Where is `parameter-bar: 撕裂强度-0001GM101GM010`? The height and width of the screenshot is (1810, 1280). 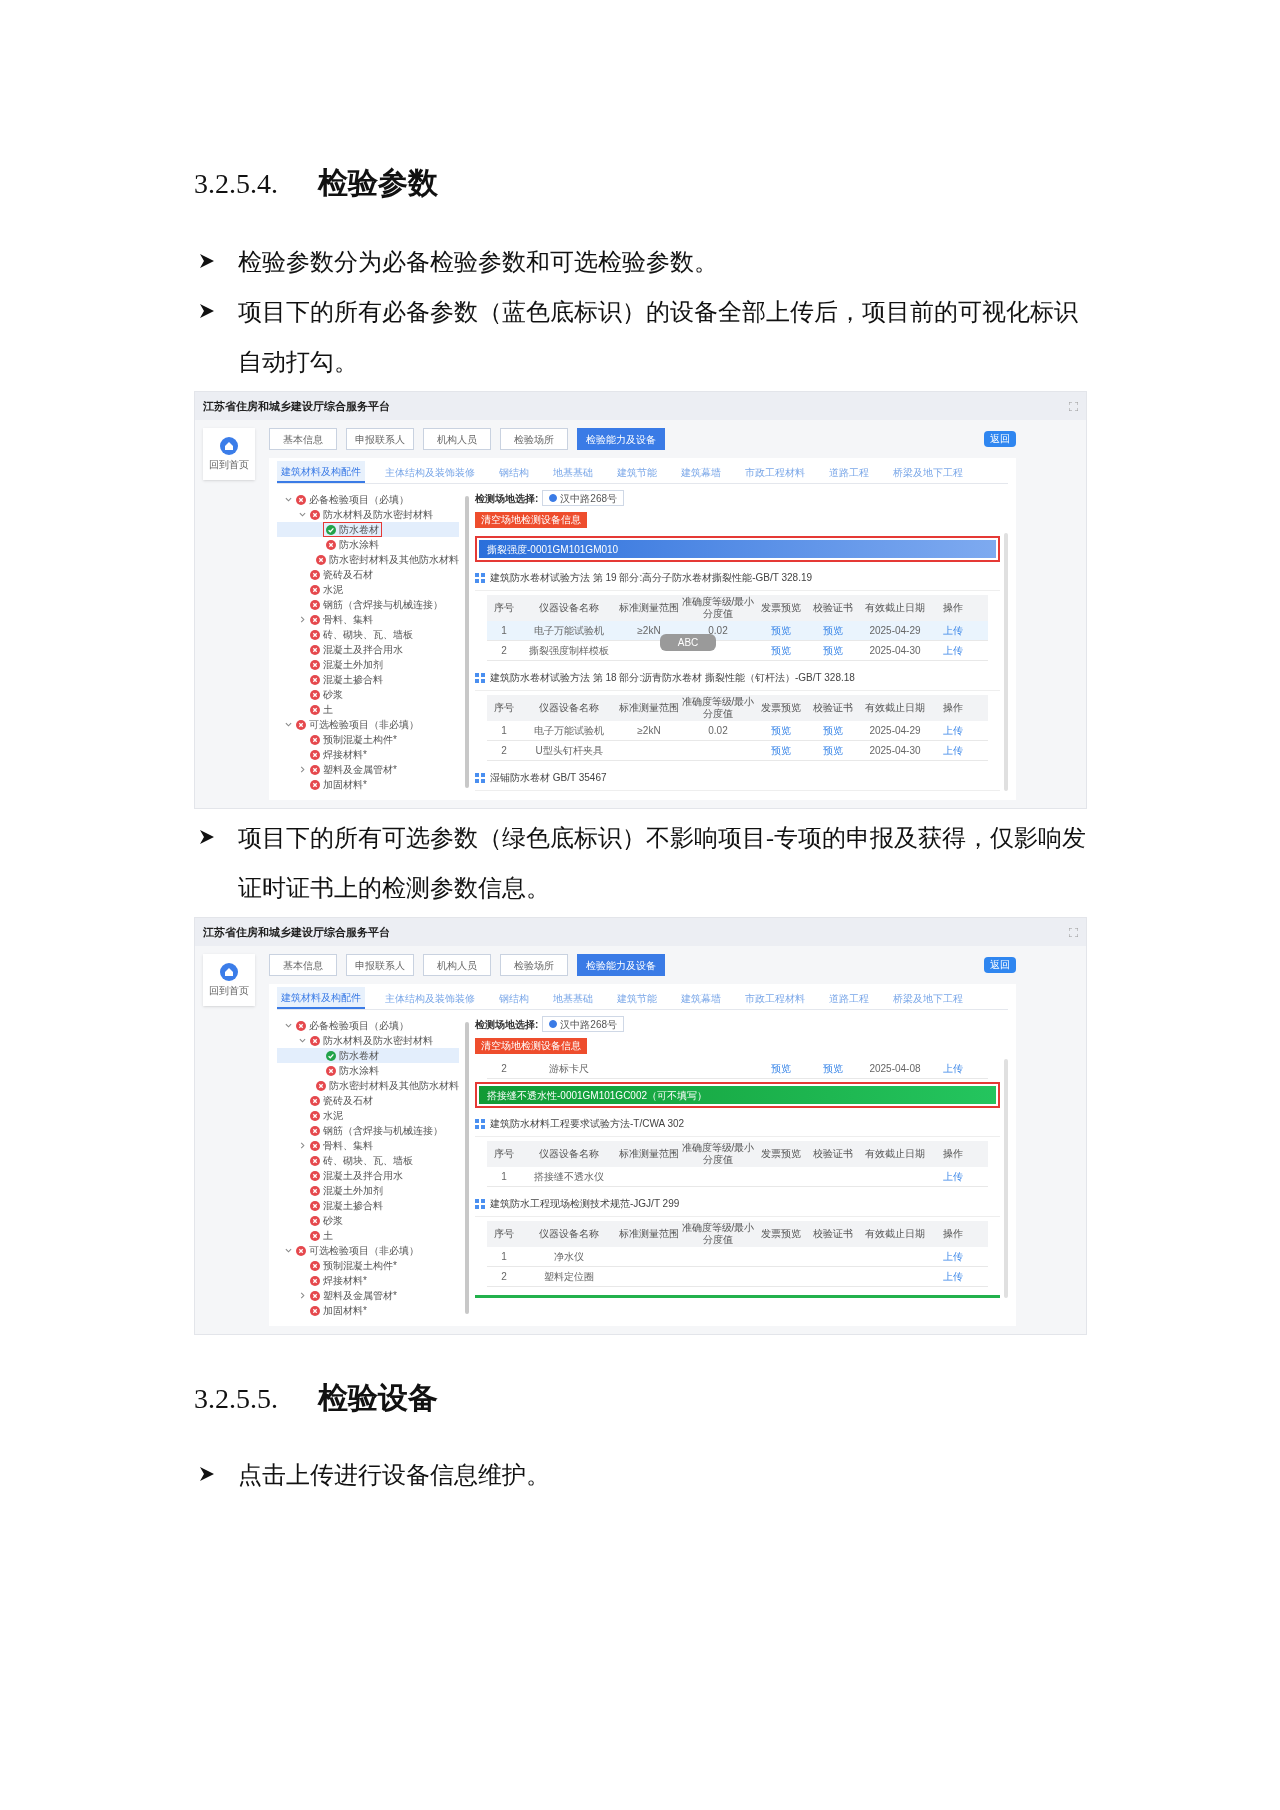
parameter-bar: 撕裂强度-0001GM101GM010 is located at coordinates (737, 549).